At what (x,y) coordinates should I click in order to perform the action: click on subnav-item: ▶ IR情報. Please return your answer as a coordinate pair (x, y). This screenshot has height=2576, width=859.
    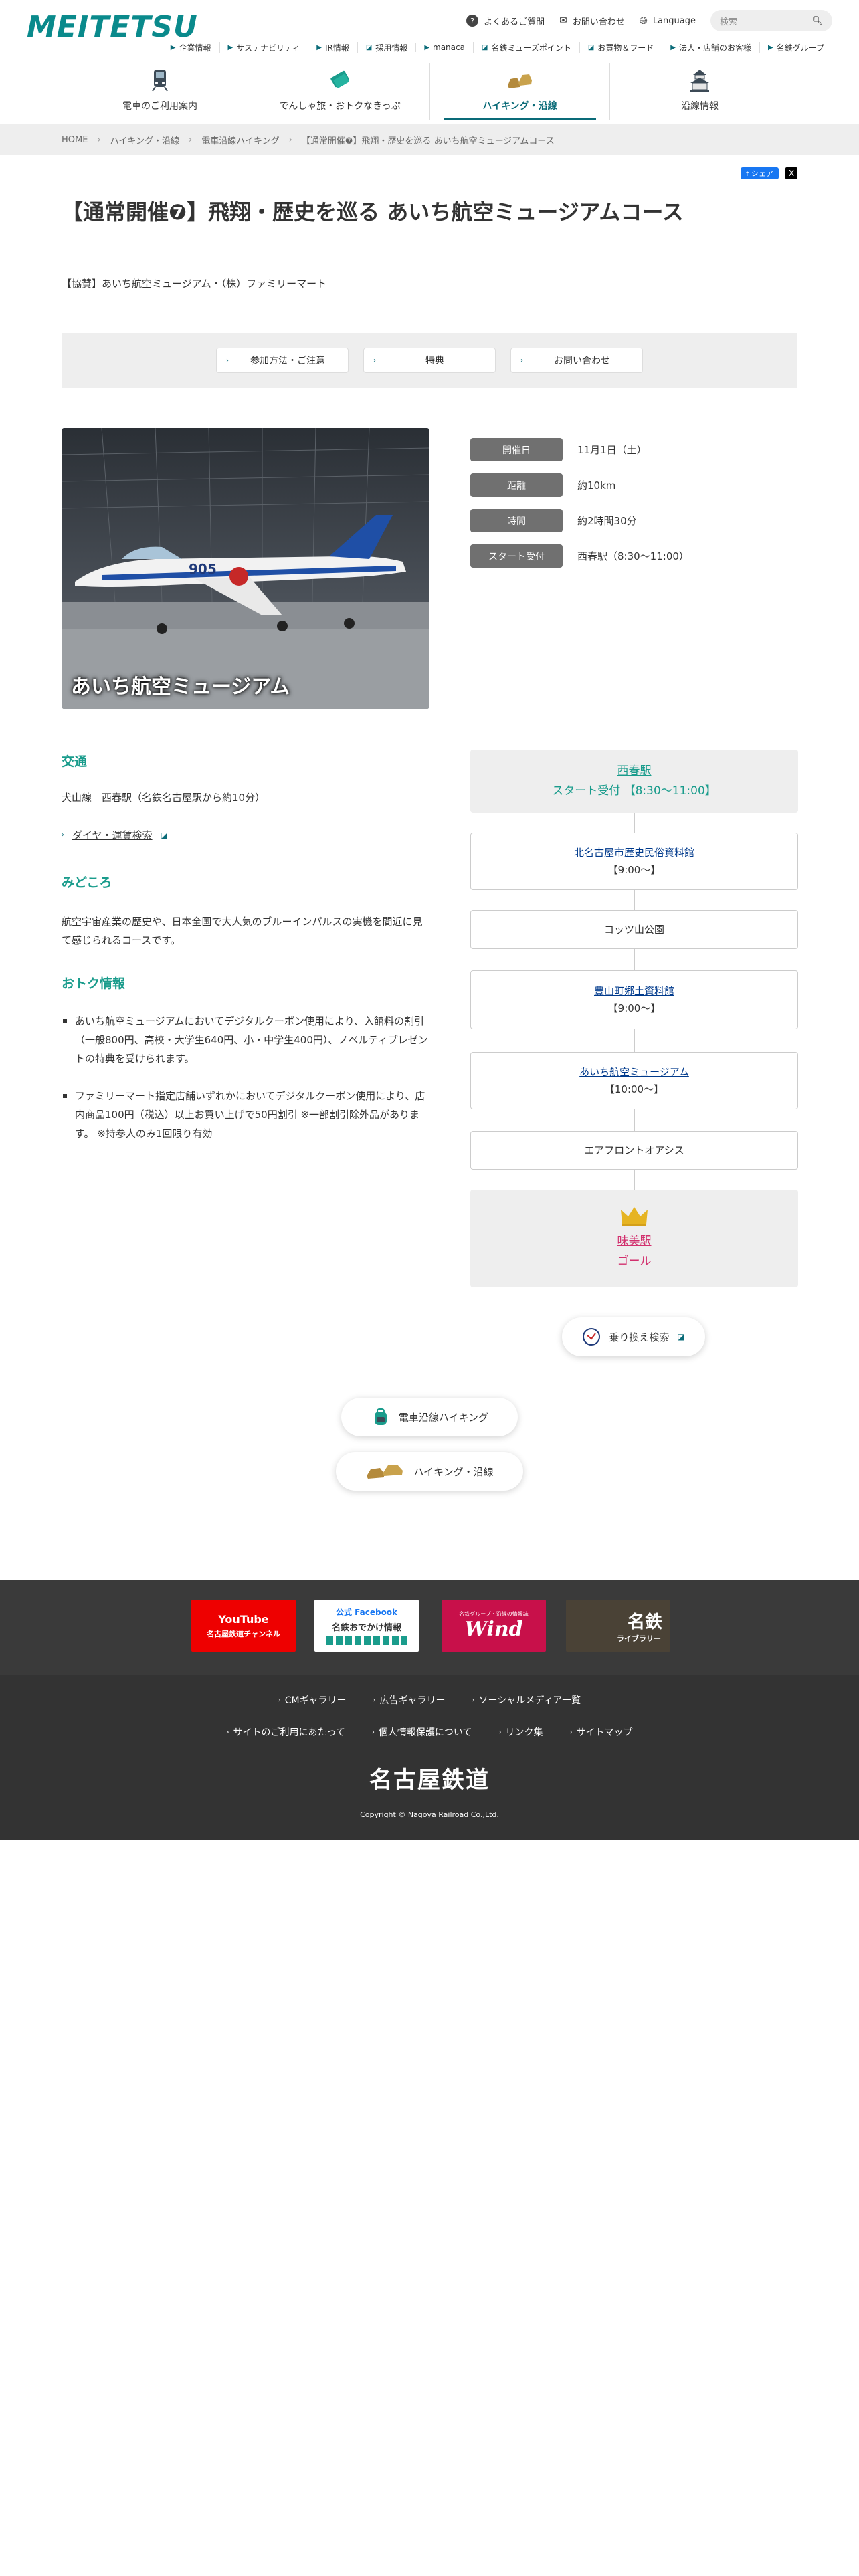
    Looking at the image, I should click on (332, 47).